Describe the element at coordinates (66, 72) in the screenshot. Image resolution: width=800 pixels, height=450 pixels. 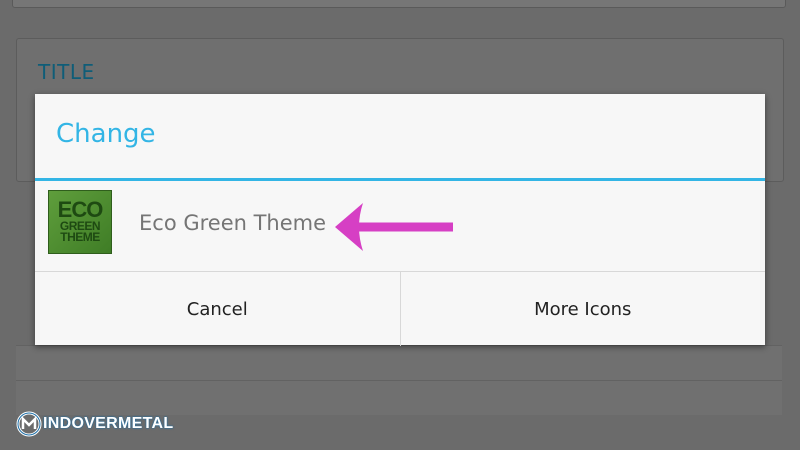
I see `background-card-title: TITLE` at that location.